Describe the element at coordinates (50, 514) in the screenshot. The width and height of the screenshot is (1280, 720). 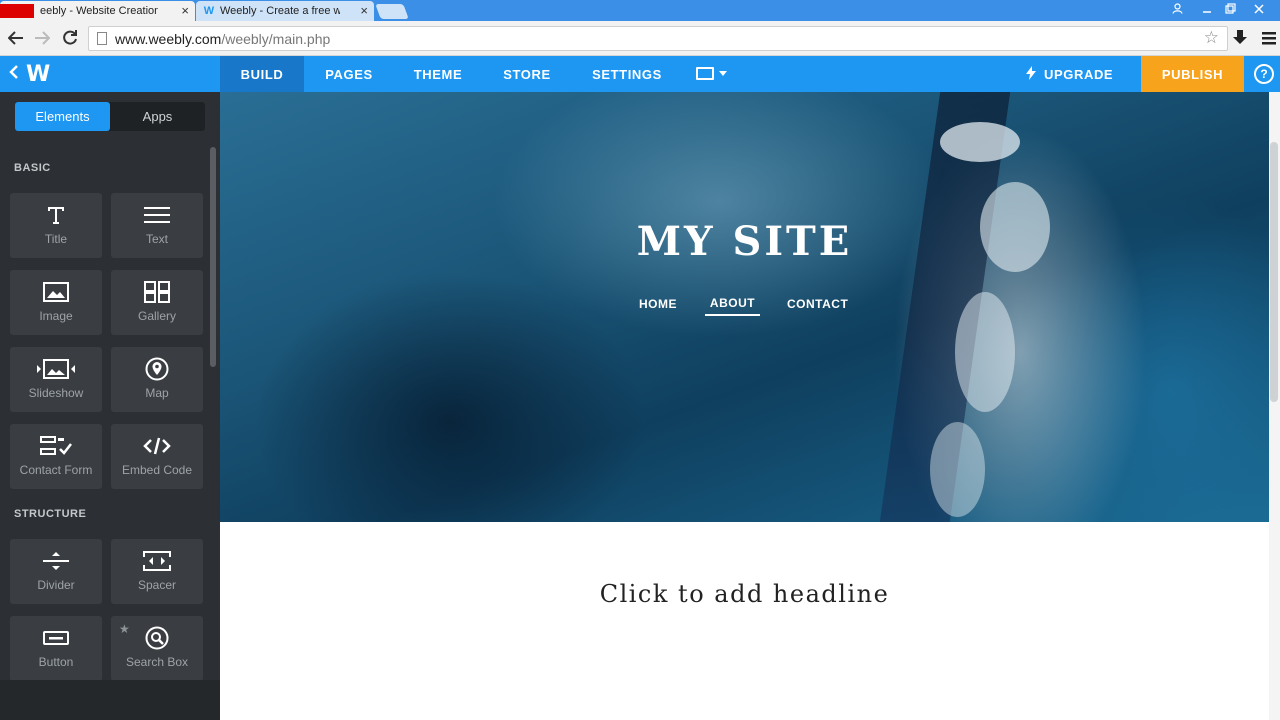
I see `section-label-structure: STRUCTURE` at that location.